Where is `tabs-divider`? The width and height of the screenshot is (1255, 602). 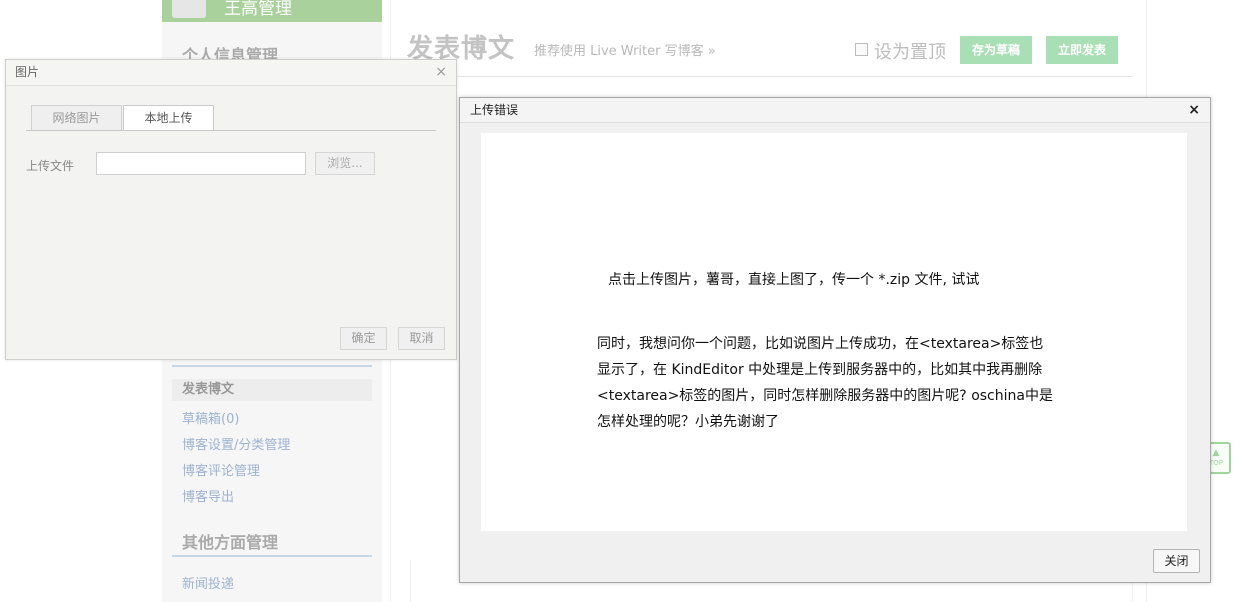
tabs-divider is located at coordinates (231, 130).